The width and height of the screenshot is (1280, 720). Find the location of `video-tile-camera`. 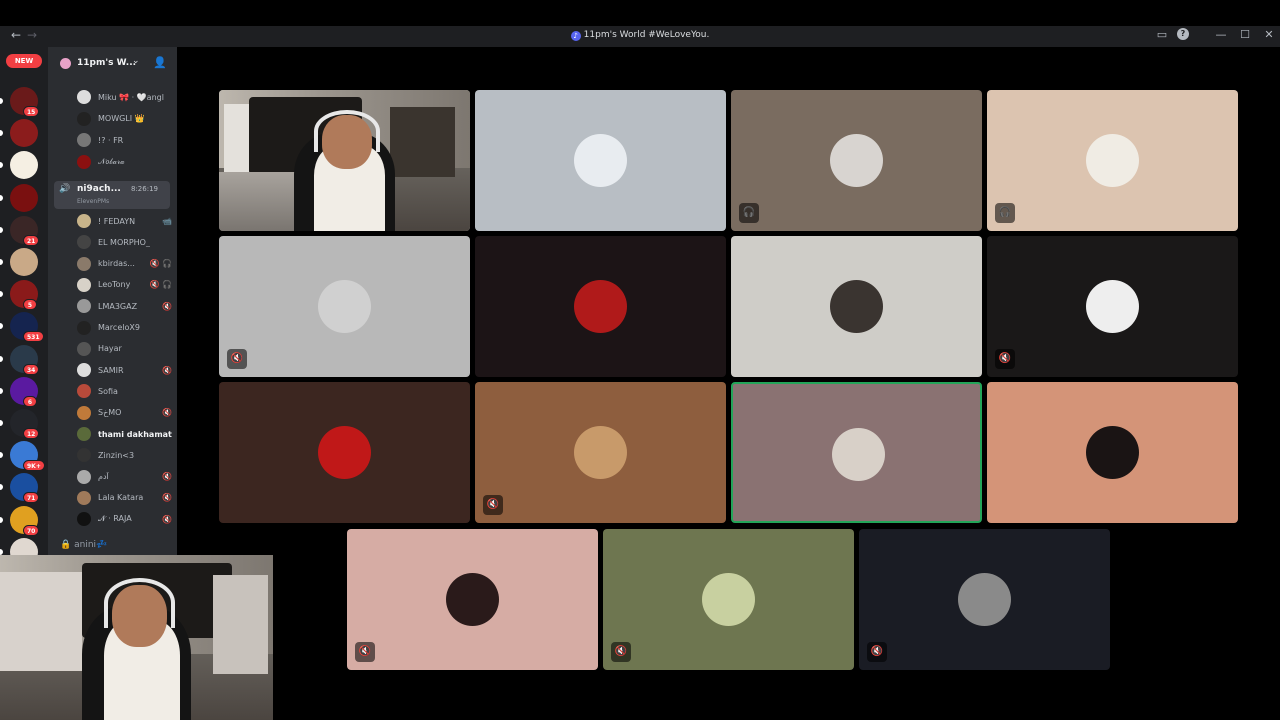

video-tile-camera is located at coordinates (344, 160).